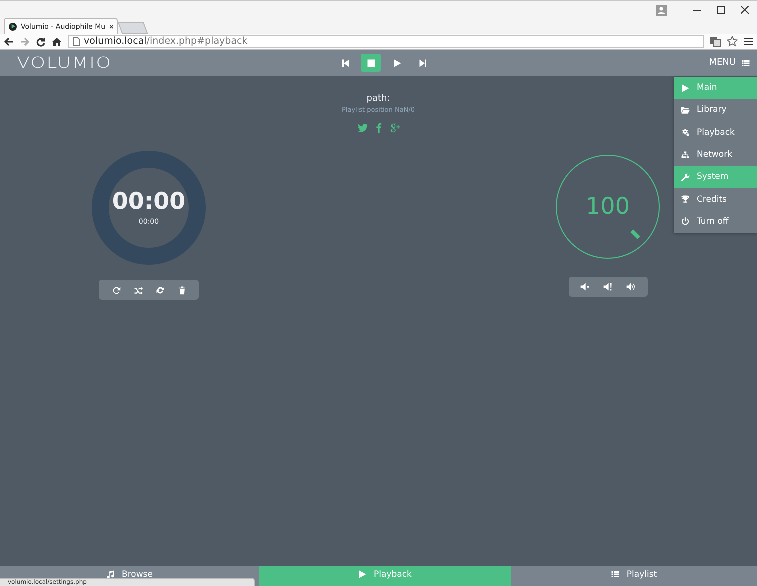 This screenshot has width=757, height=586. What do you see at coordinates (111, 574) in the screenshot?
I see `music-note-icon` at bounding box center [111, 574].